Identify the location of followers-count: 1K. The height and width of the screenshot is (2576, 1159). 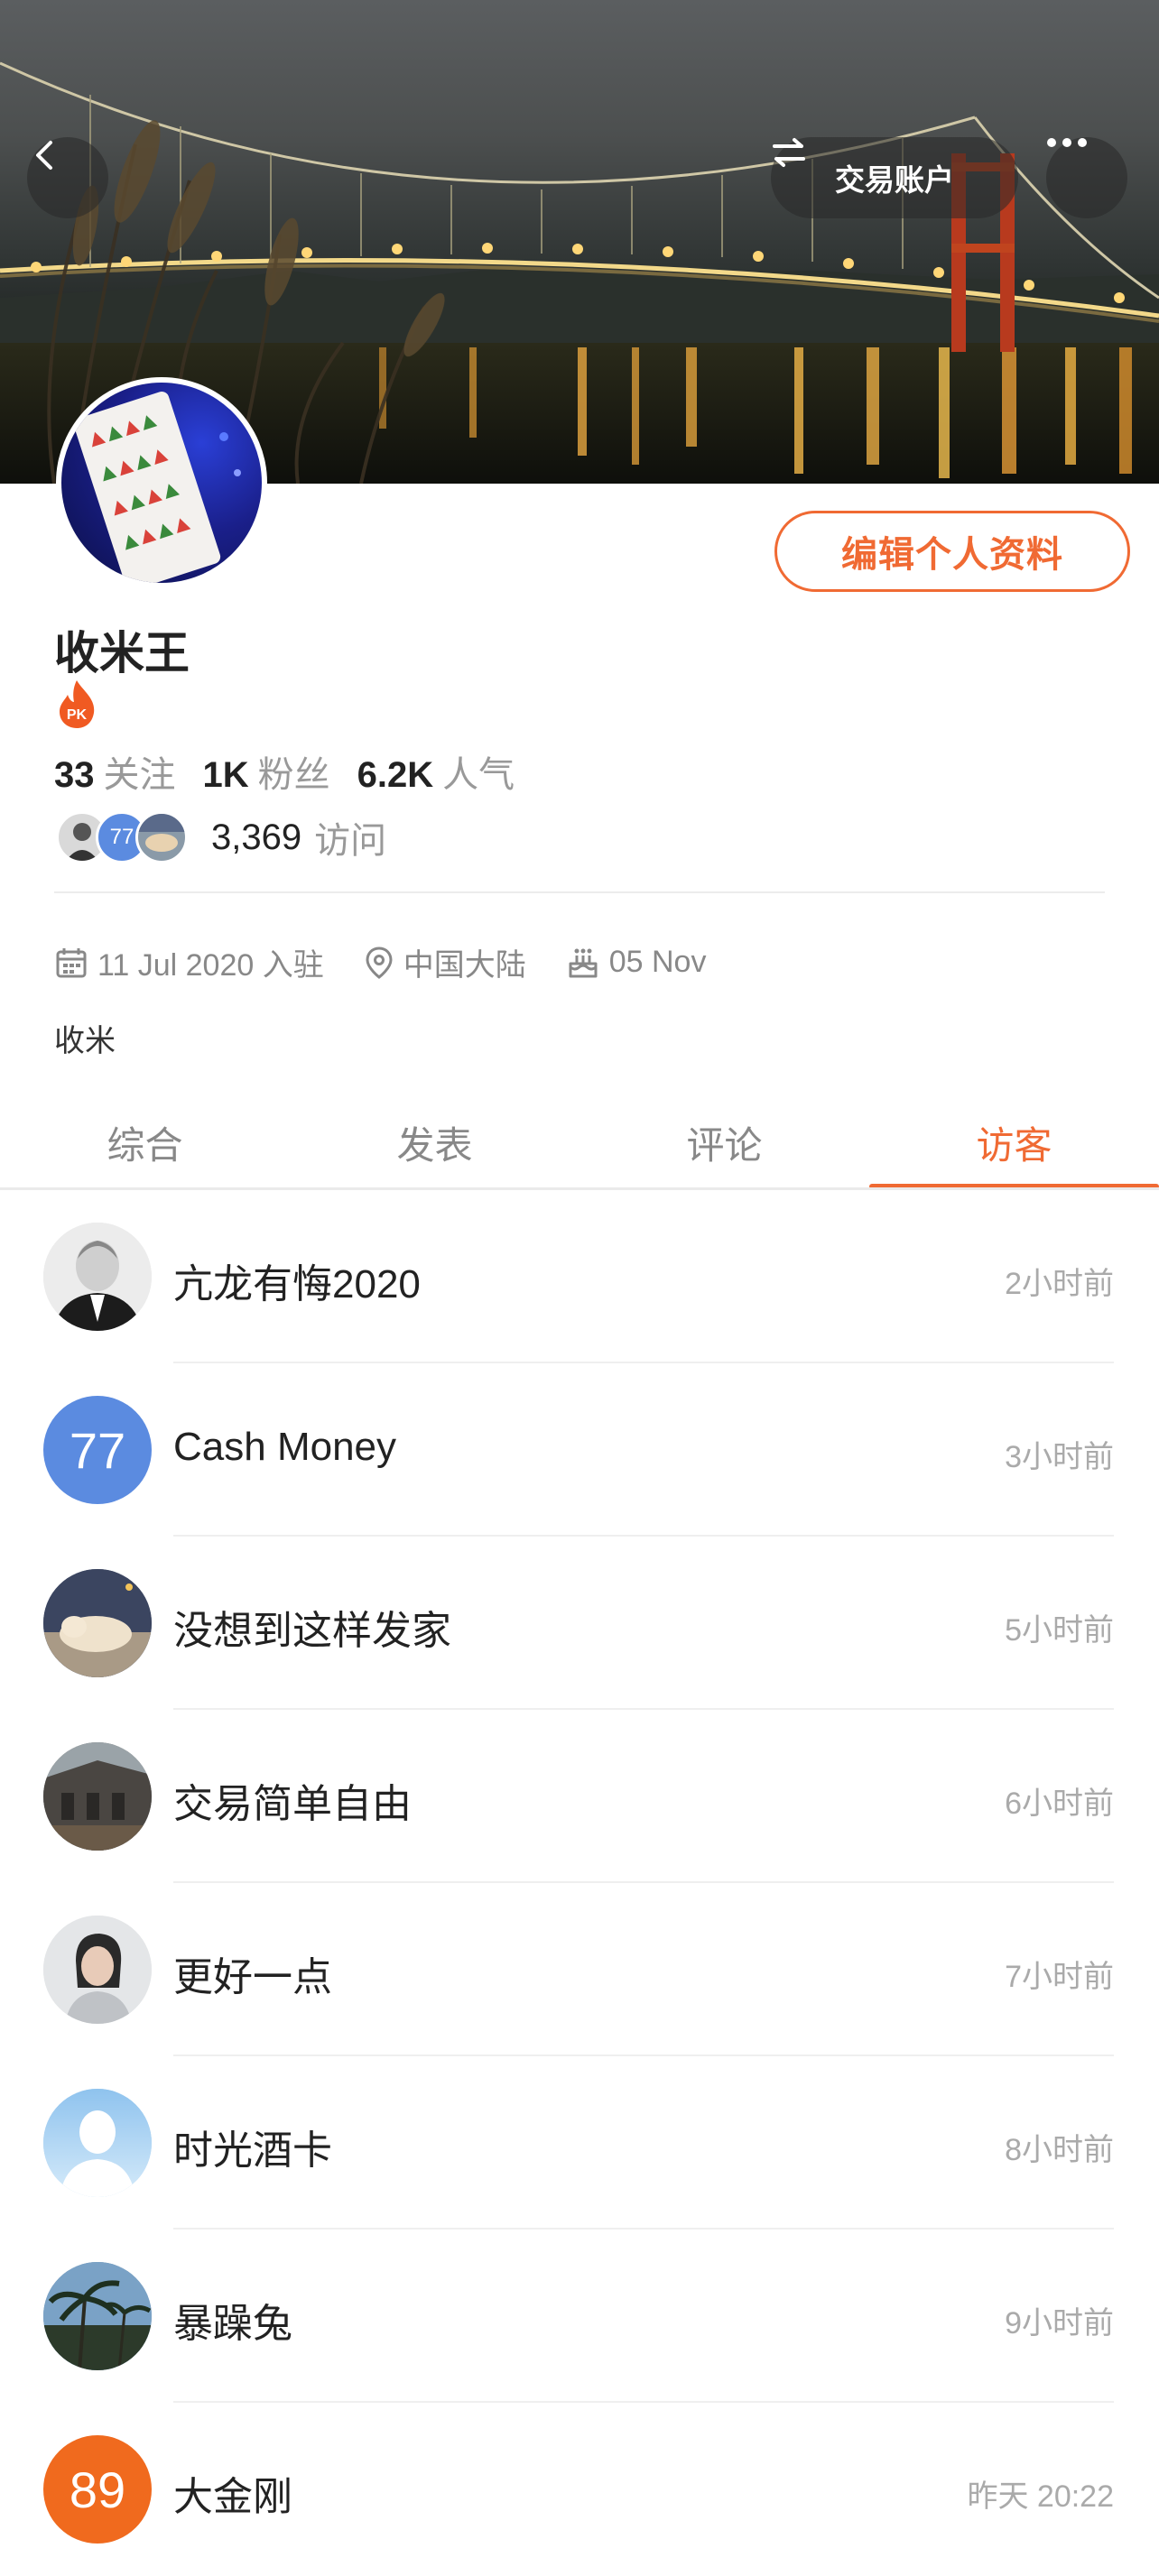
(226, 775).